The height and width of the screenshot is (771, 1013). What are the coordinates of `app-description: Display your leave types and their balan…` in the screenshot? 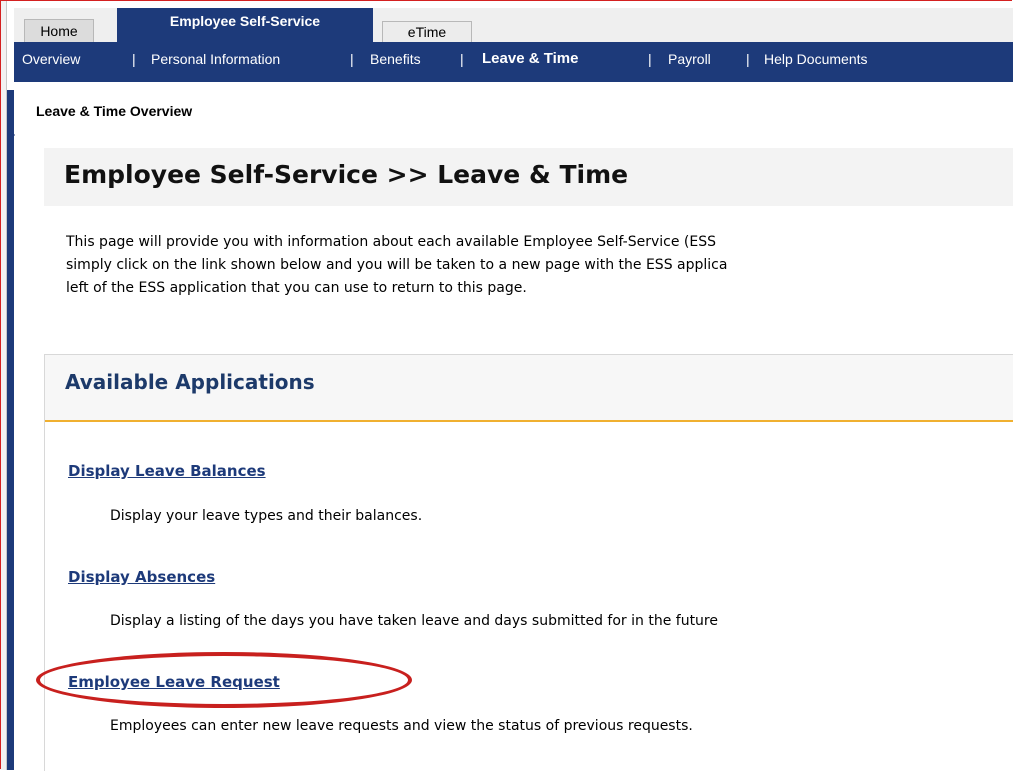 It's located at (266, 516).